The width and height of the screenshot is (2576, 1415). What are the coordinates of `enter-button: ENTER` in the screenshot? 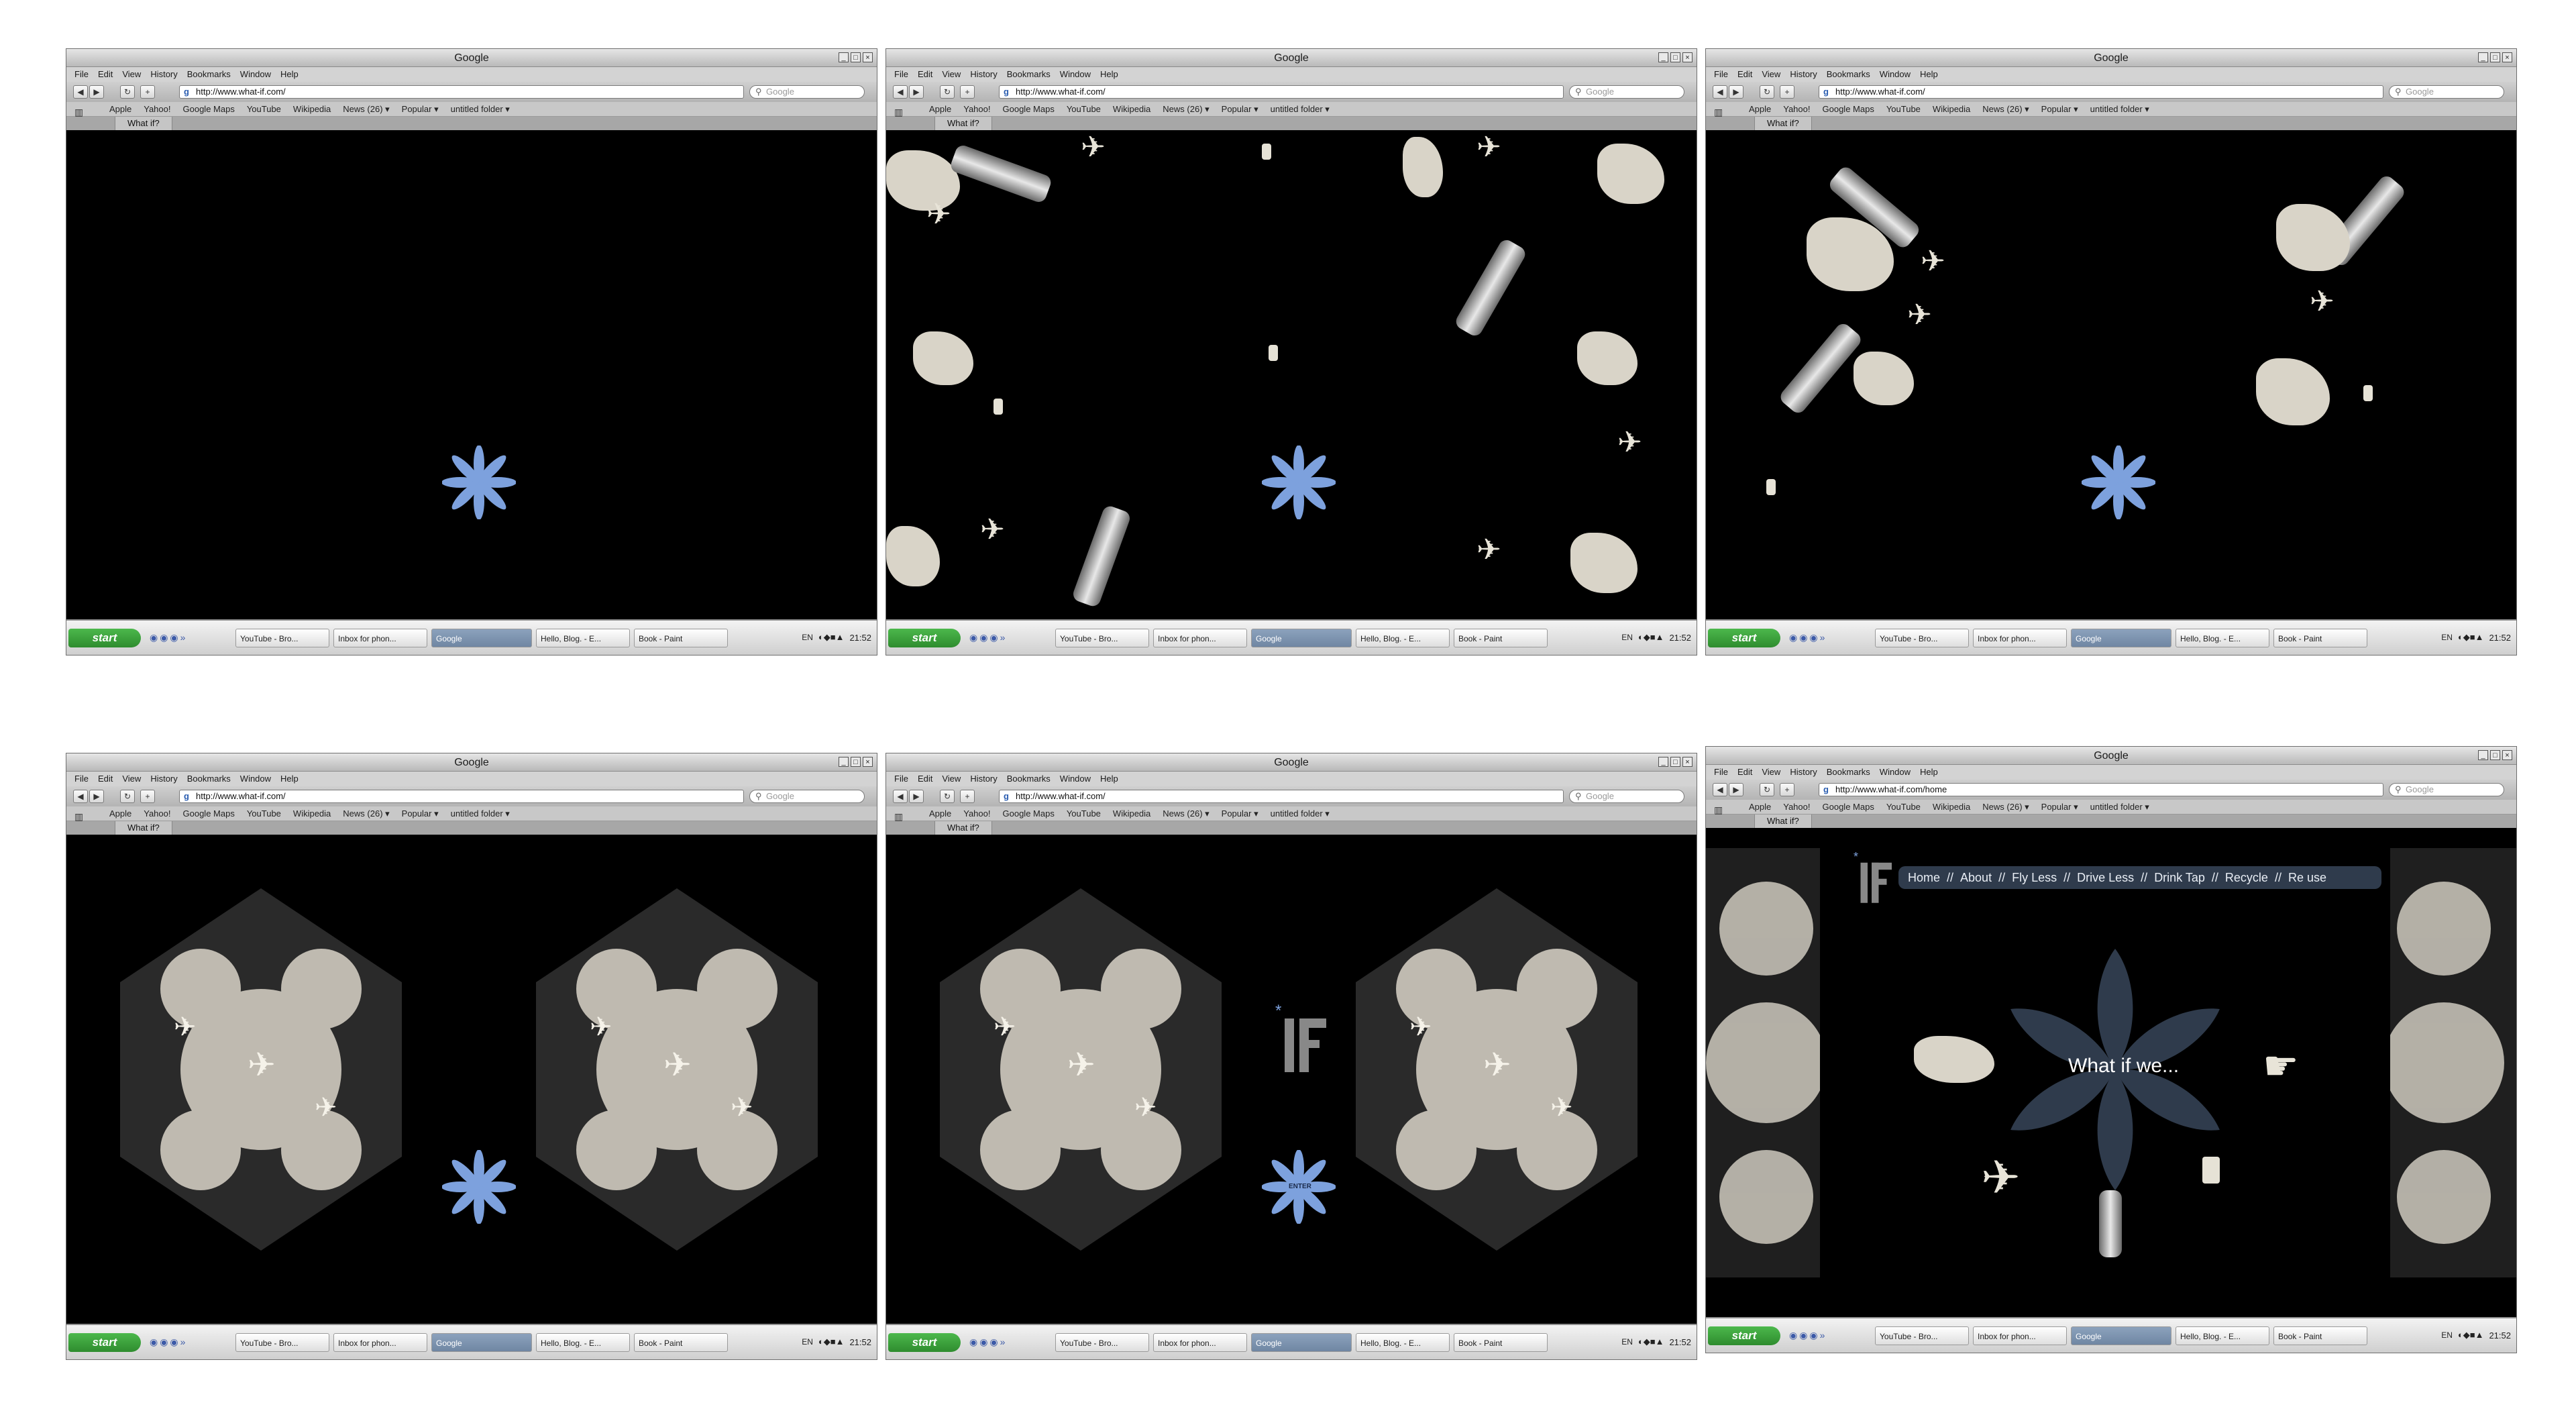 It's located at (1300, 1187).